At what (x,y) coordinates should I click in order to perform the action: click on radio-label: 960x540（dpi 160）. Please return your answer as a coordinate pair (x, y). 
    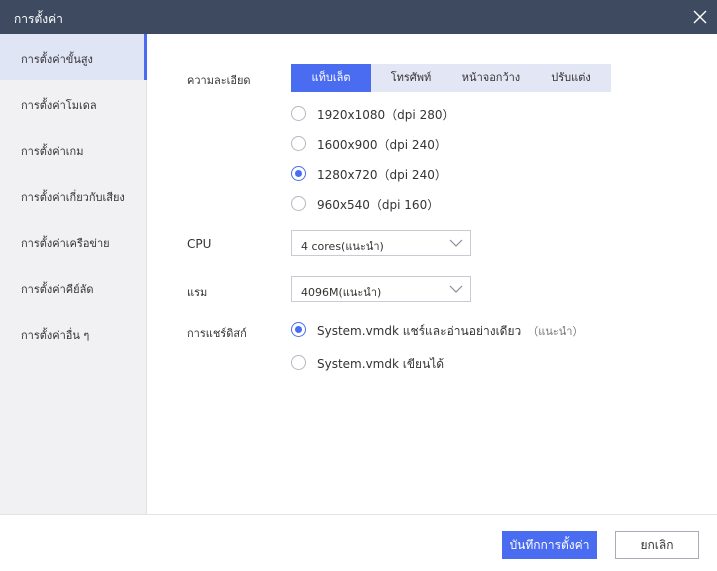
    Looking at the image, I should click on (378, 205).